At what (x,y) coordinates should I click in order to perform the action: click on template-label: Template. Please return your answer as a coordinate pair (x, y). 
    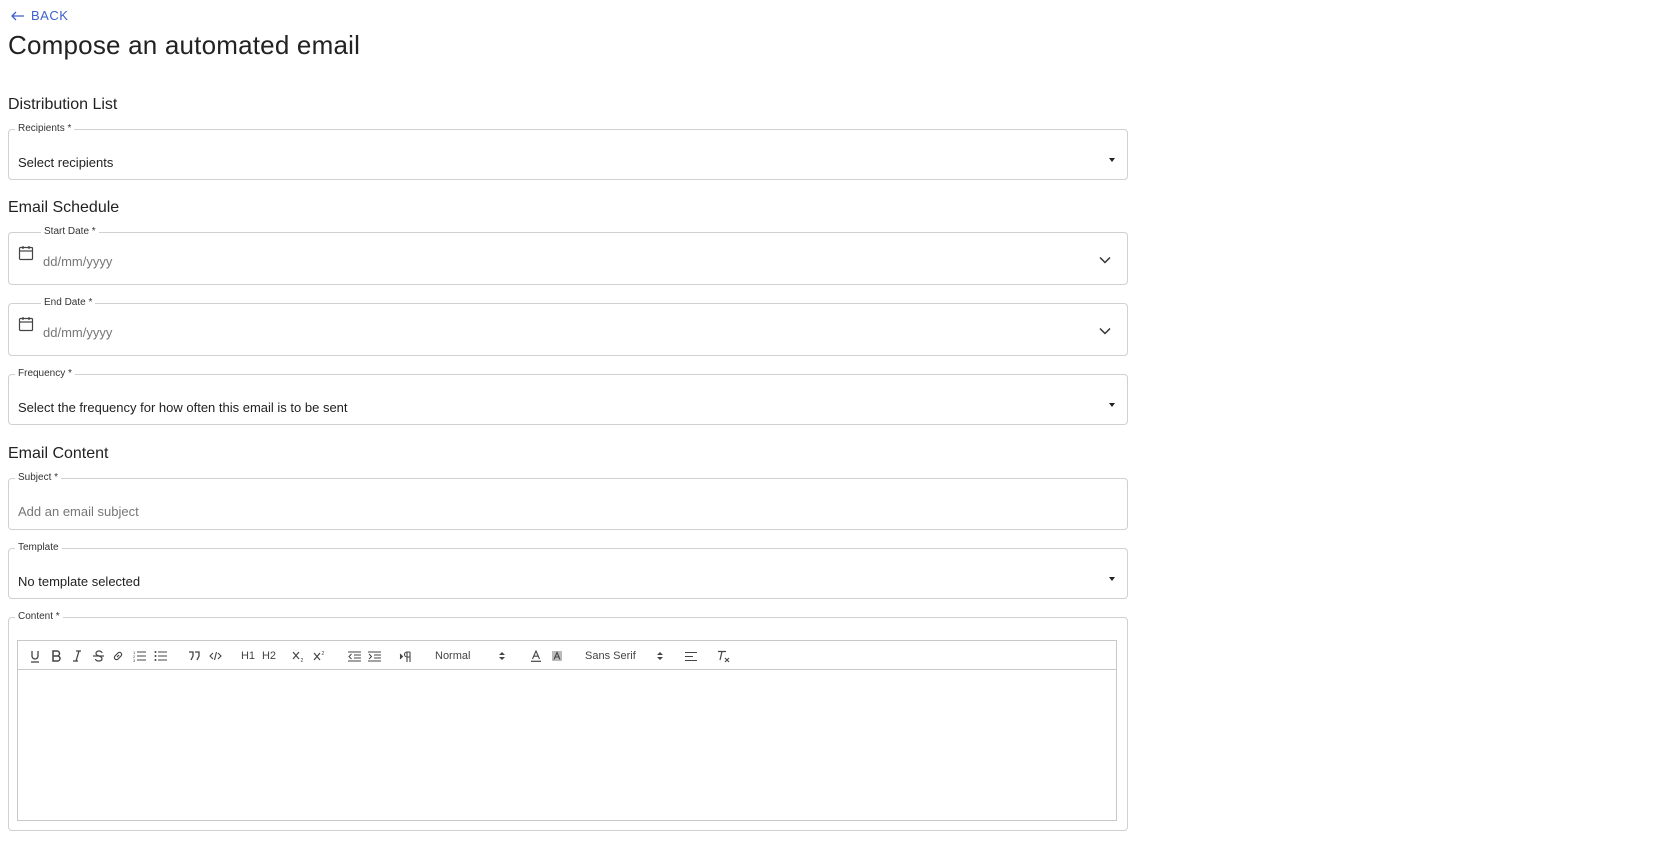
    Looking at the image, I should click on (38, 547).